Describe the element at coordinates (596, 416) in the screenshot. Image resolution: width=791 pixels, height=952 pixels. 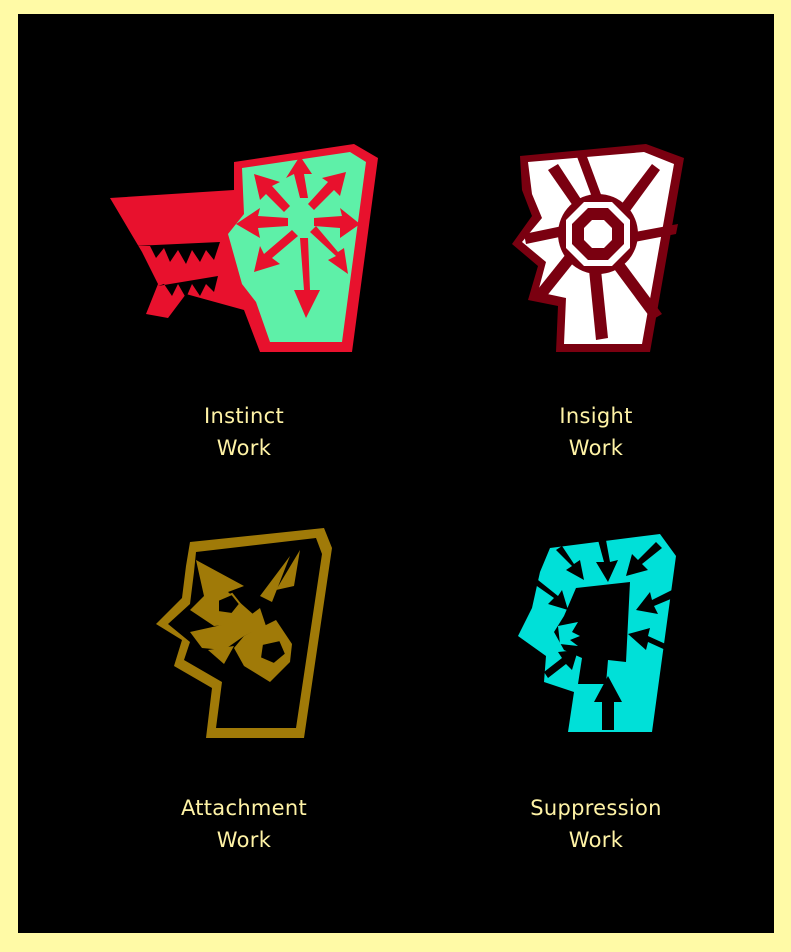
I see `caption-line-1: Insight` at that location.